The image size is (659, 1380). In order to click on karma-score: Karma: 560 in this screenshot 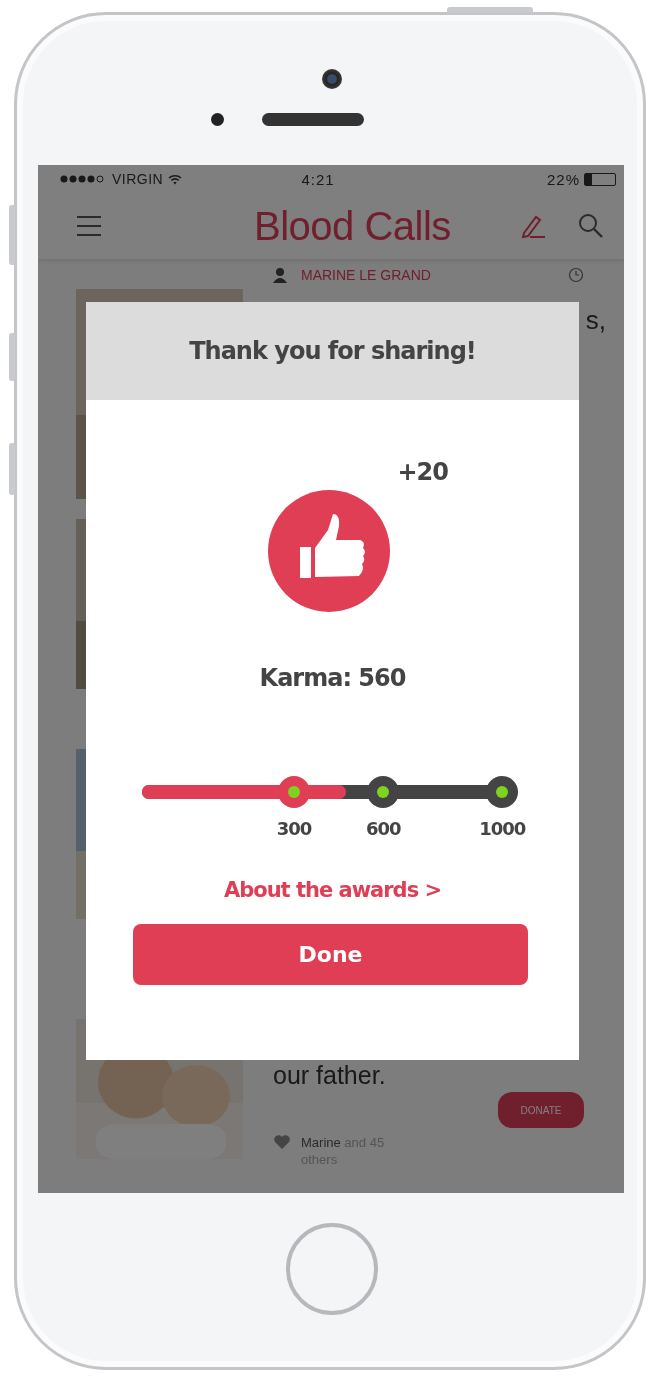, I will do `click(332, 678)`.